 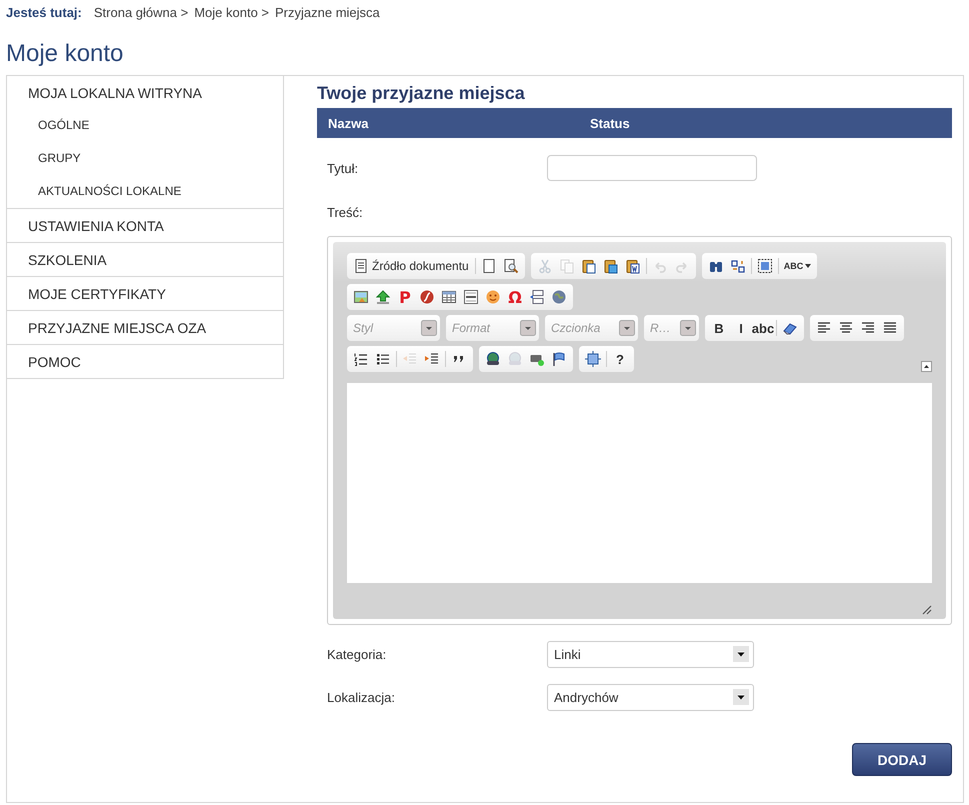 What do you see at coordinates (537, 297) in the screenshot?
I see `page-break-icon` at bounding box center [537, 297].